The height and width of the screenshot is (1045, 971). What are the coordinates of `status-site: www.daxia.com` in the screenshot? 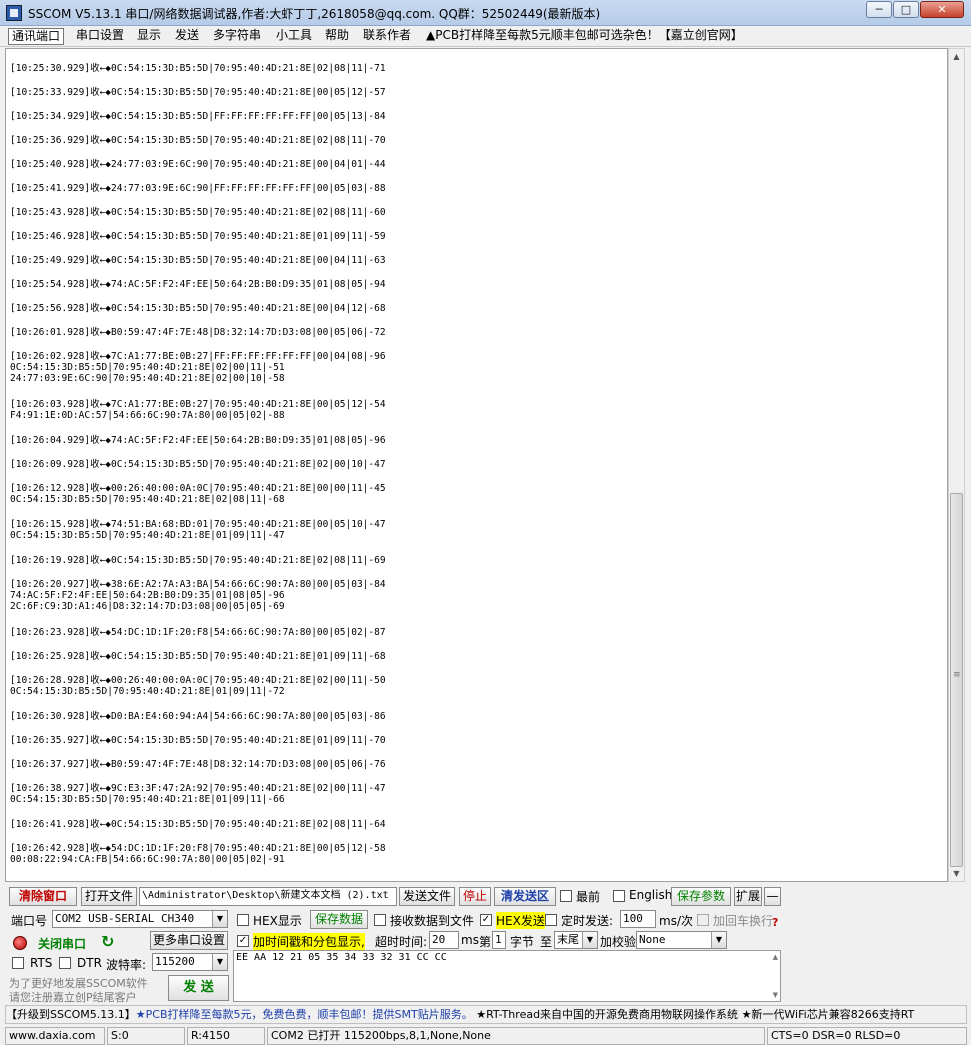 It's located at (55, 1036).